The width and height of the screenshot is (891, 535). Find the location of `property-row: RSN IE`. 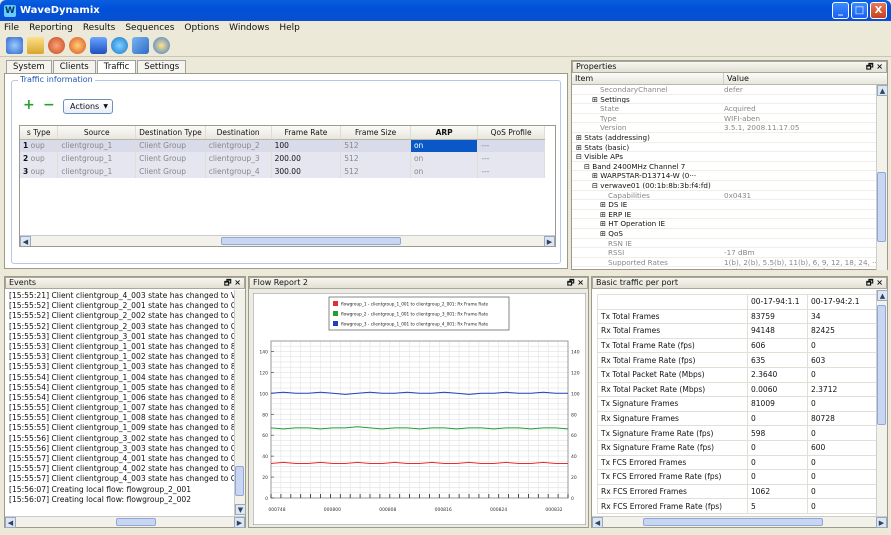

property-row: RSN IE is located at coordinates (724, 244).